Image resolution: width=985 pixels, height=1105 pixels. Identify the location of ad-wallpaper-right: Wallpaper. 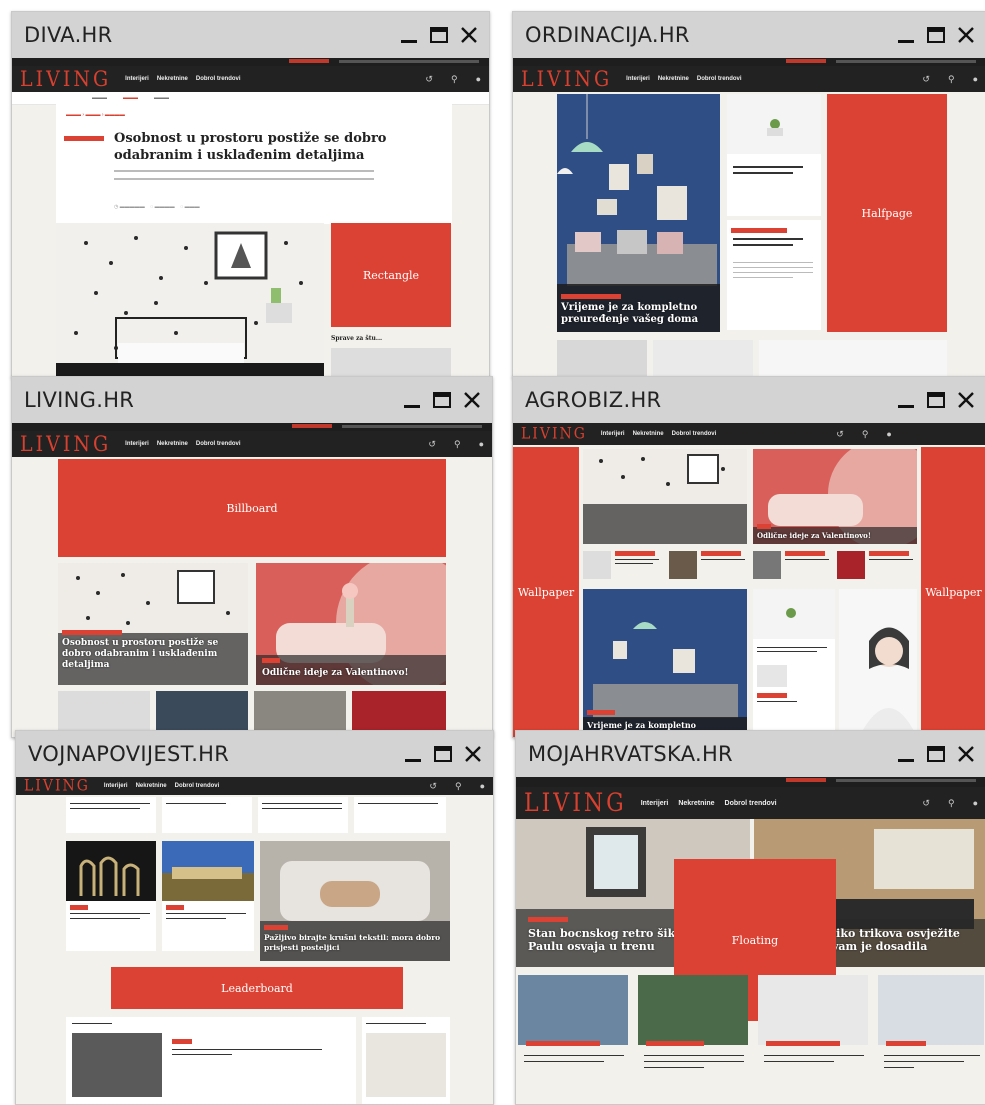
(953, 592).